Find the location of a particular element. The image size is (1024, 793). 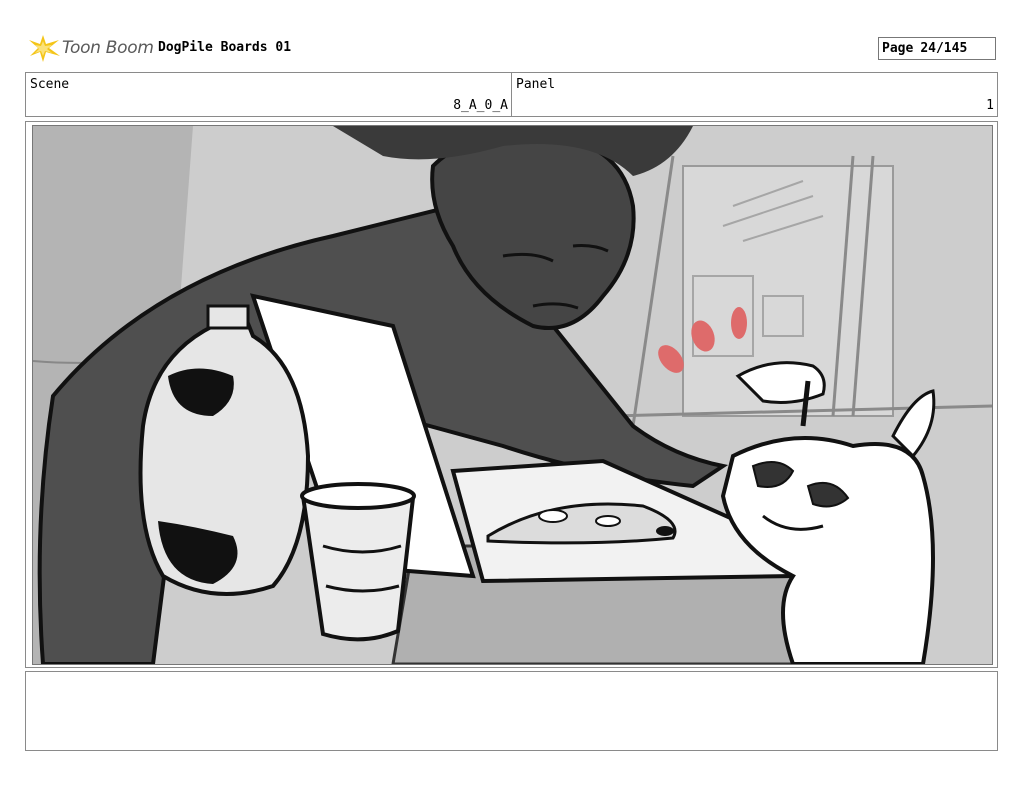

panel-notes is located at coordinates (511, 711).